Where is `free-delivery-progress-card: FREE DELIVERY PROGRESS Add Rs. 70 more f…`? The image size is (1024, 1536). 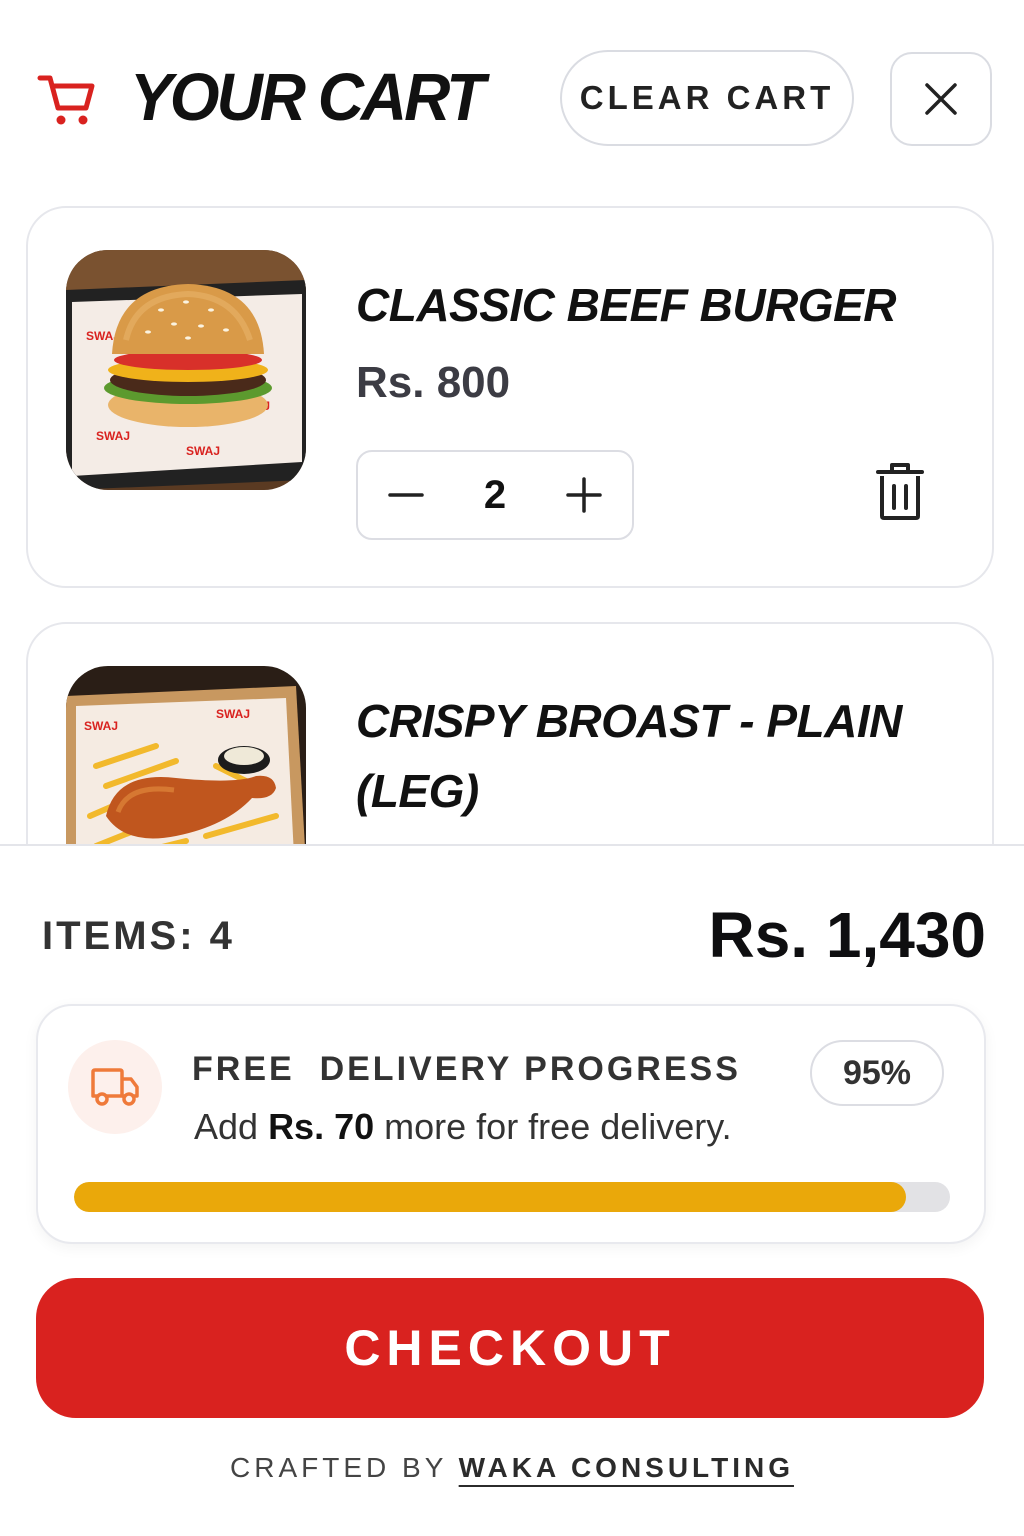 free-delivery-progress-card: FREE DELIVERY PROGRESS Add Rs. 70 more f… is located at coordinates (511, 1124).